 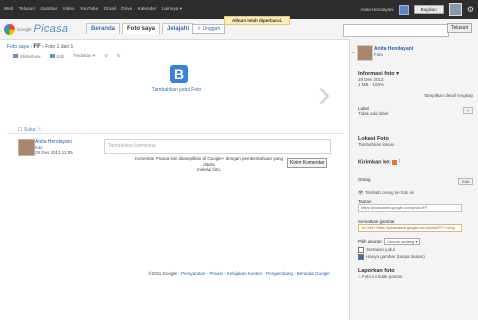 I want to click on author-sub: Foto, so click(x=393, y=54).